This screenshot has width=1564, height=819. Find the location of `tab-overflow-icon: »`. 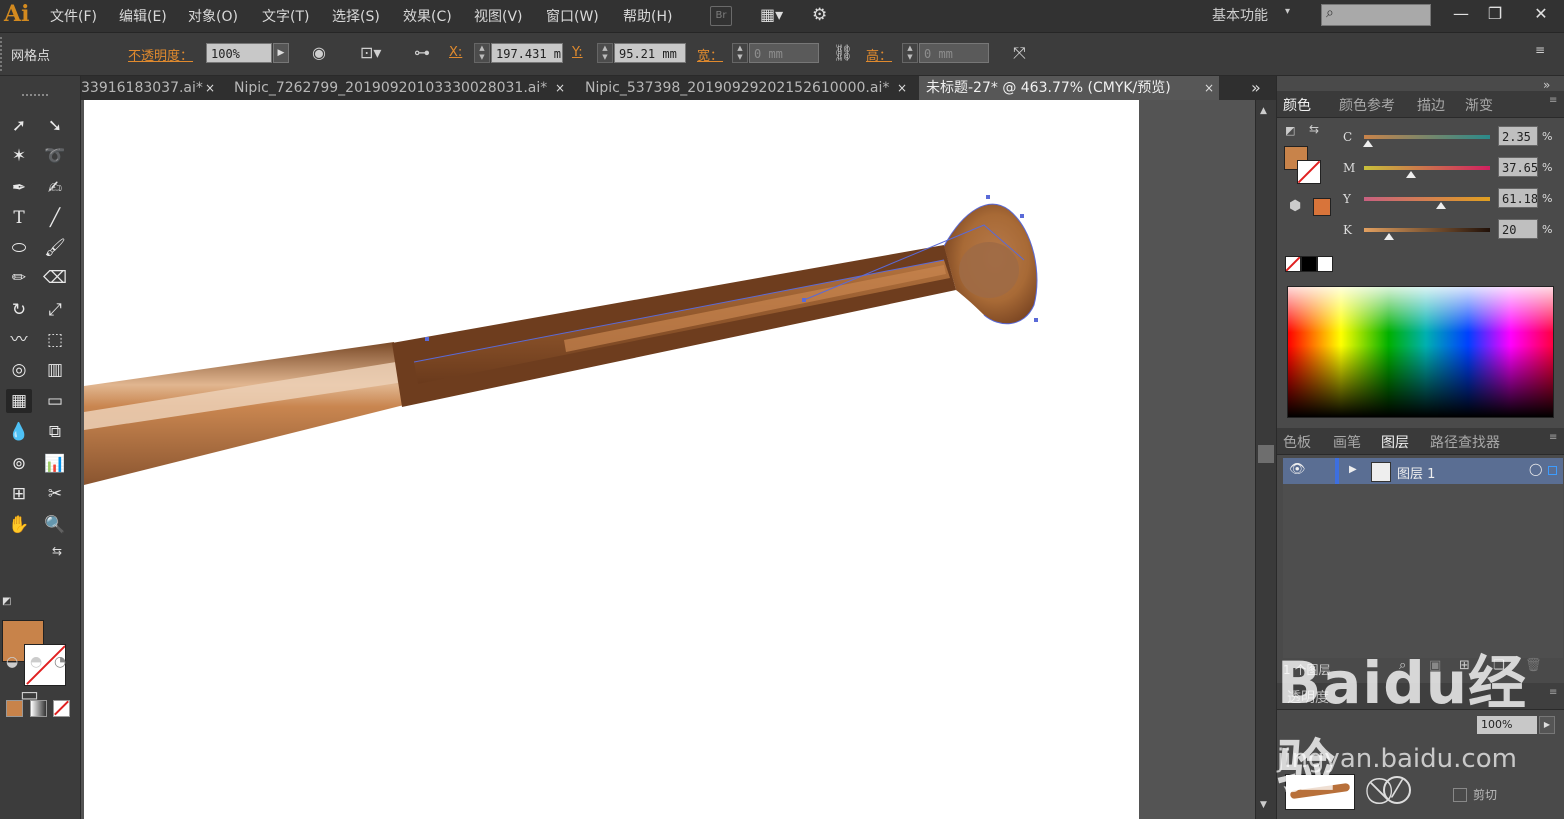

tab-overflow-icon: » is located at coordinates (1256, 88).